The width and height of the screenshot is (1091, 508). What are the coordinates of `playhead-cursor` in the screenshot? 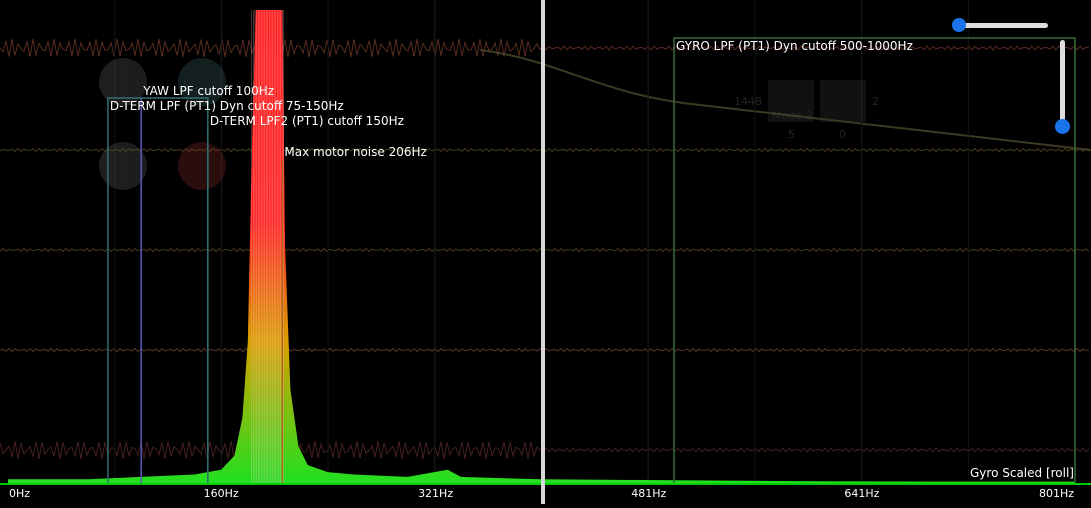 It's located at (543, 252).